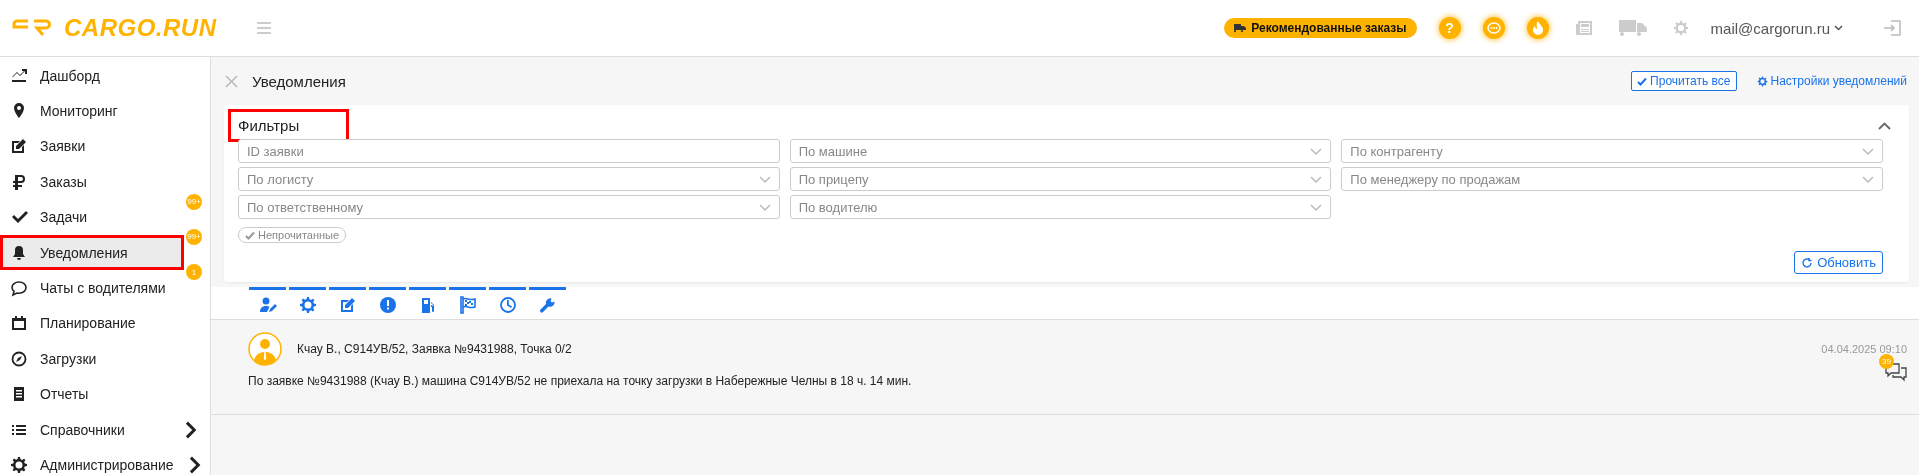  Describe the element at coordinates (1320, 28) in the screenshot. I see `recommended-orders-button: Рекомендованные заказы` at that location.